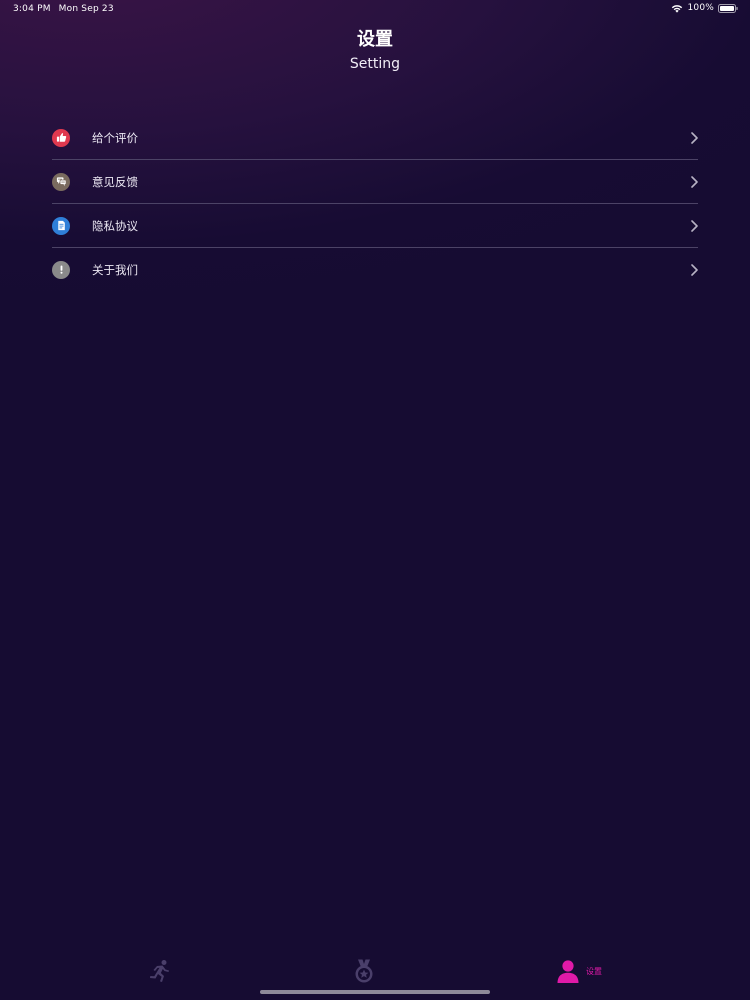 The width and height of the screenshot is (750, 1000). I want to click on tab-settings: 设置, so click(579, 971).